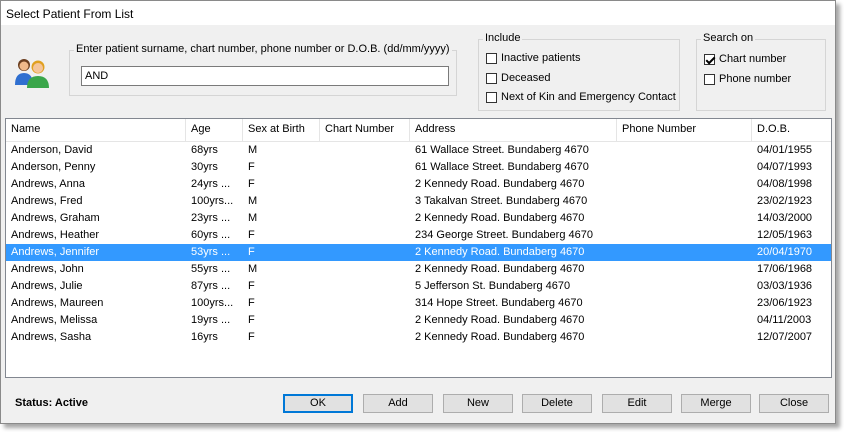 This screenshot has height=432, width=844. Describe the element at coordinates (541, 58) in the screenshot. I see `inactive-patients-label: Inactive patients` at that location.